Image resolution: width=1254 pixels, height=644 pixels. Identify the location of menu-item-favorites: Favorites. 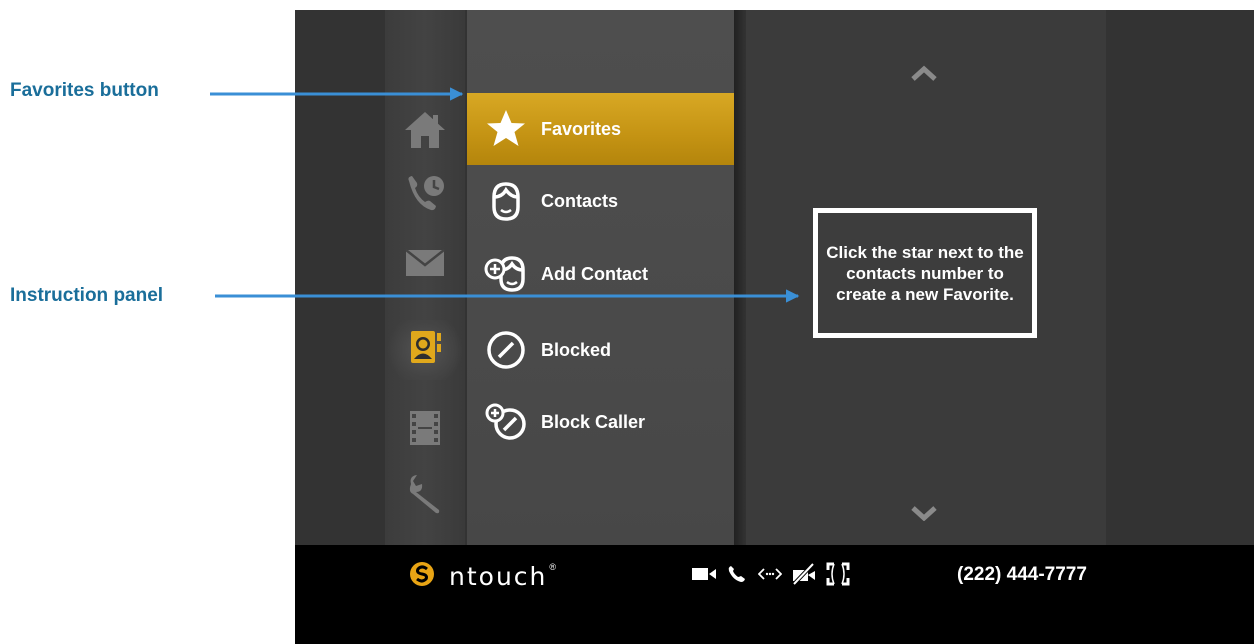
(600, 129).